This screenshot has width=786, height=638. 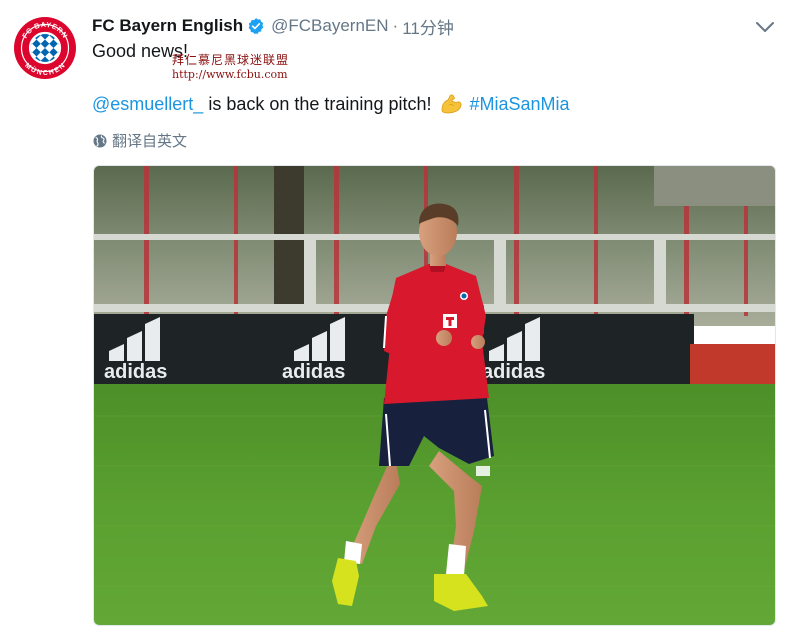 I want to click on user-handle: @FCBayernEN, so click(x=329, y=26).